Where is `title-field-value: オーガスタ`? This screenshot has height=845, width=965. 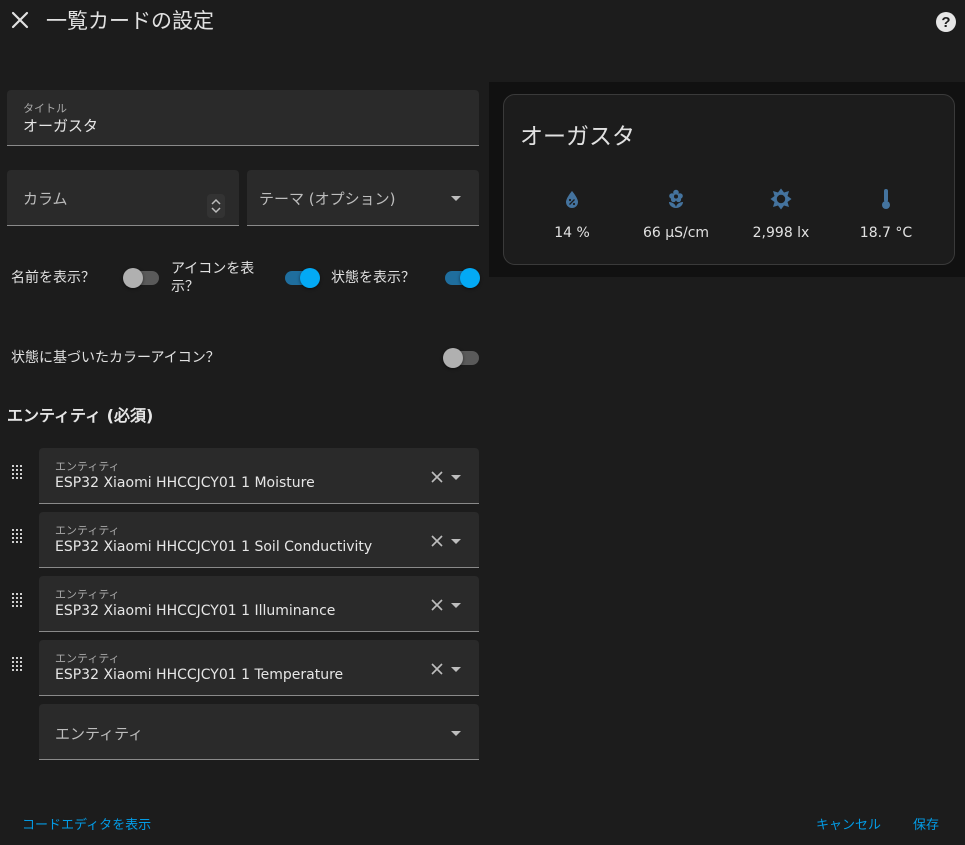
title-field-value: オーガスタ is located at coordinates (61, 126).